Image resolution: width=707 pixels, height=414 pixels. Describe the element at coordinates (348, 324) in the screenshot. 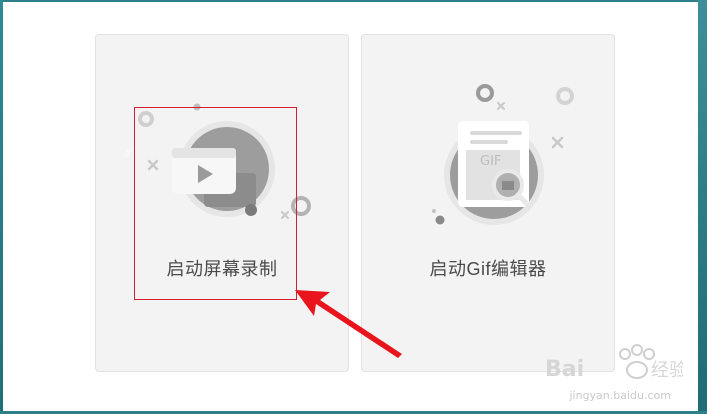

I see `annotation-arrow-icon` at that location.